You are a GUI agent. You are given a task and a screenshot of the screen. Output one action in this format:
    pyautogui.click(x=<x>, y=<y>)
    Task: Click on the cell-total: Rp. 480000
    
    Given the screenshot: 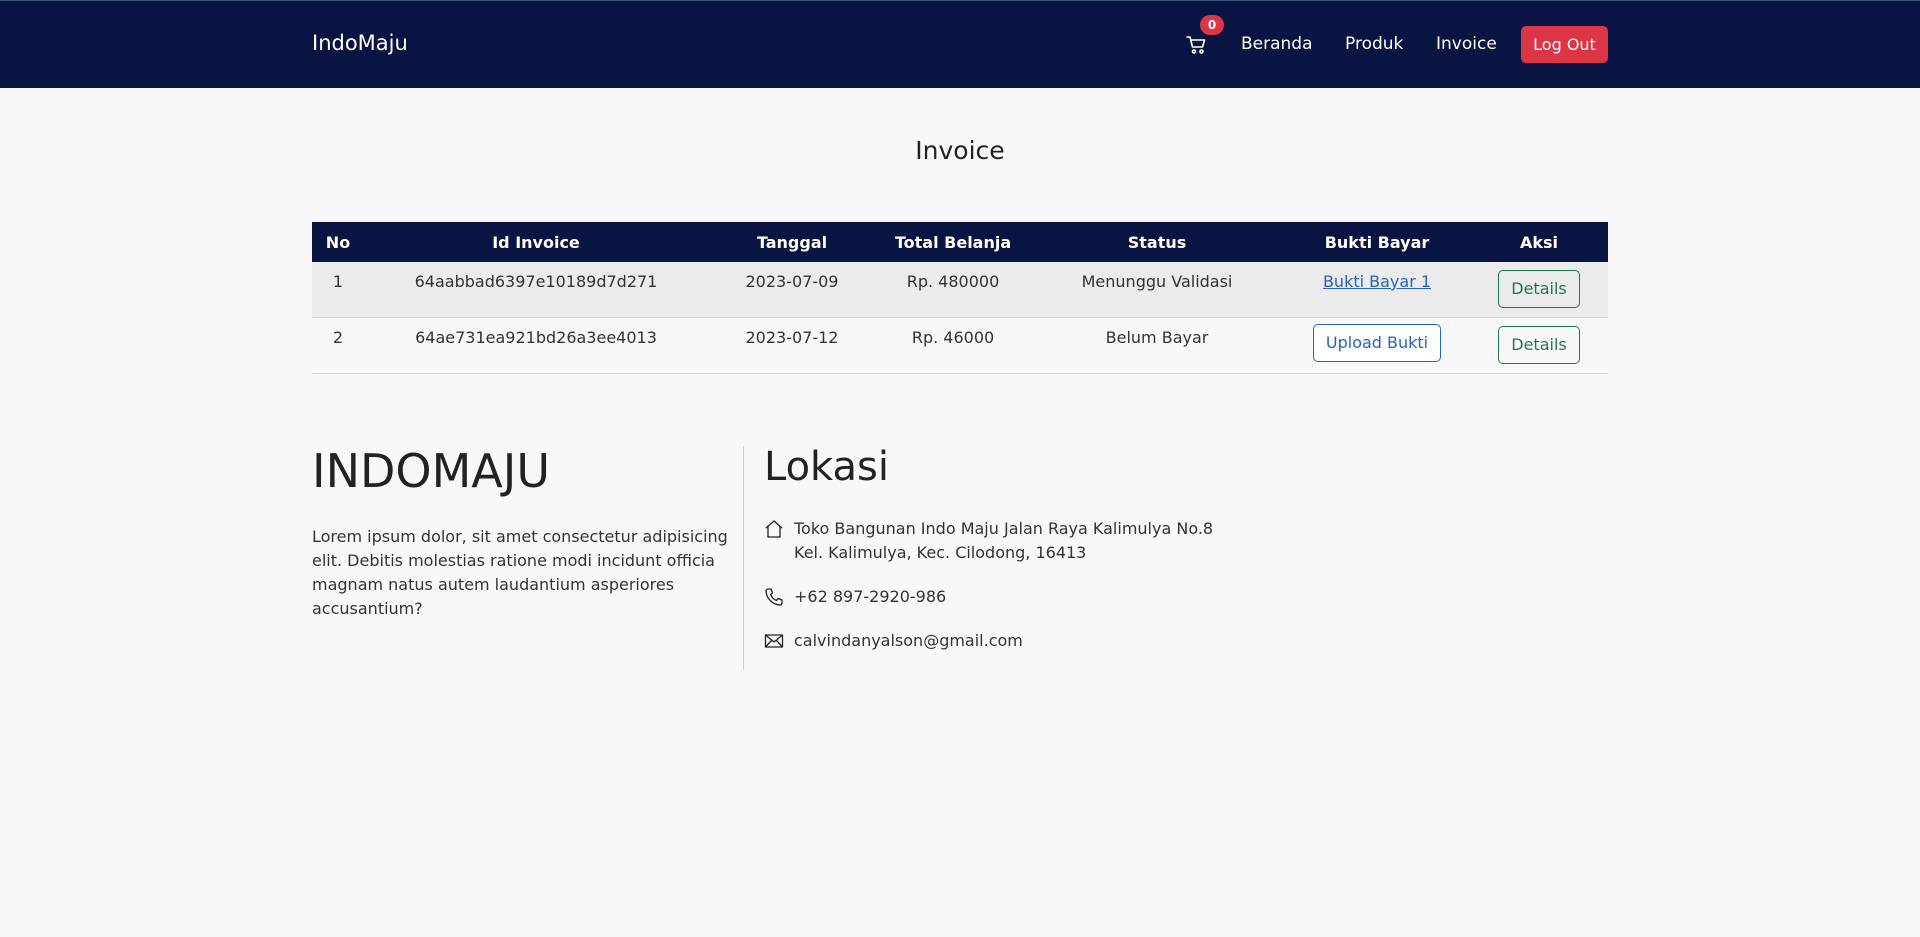 What is the action you would take?
    pyautogui.click(x=953, y=290)
    